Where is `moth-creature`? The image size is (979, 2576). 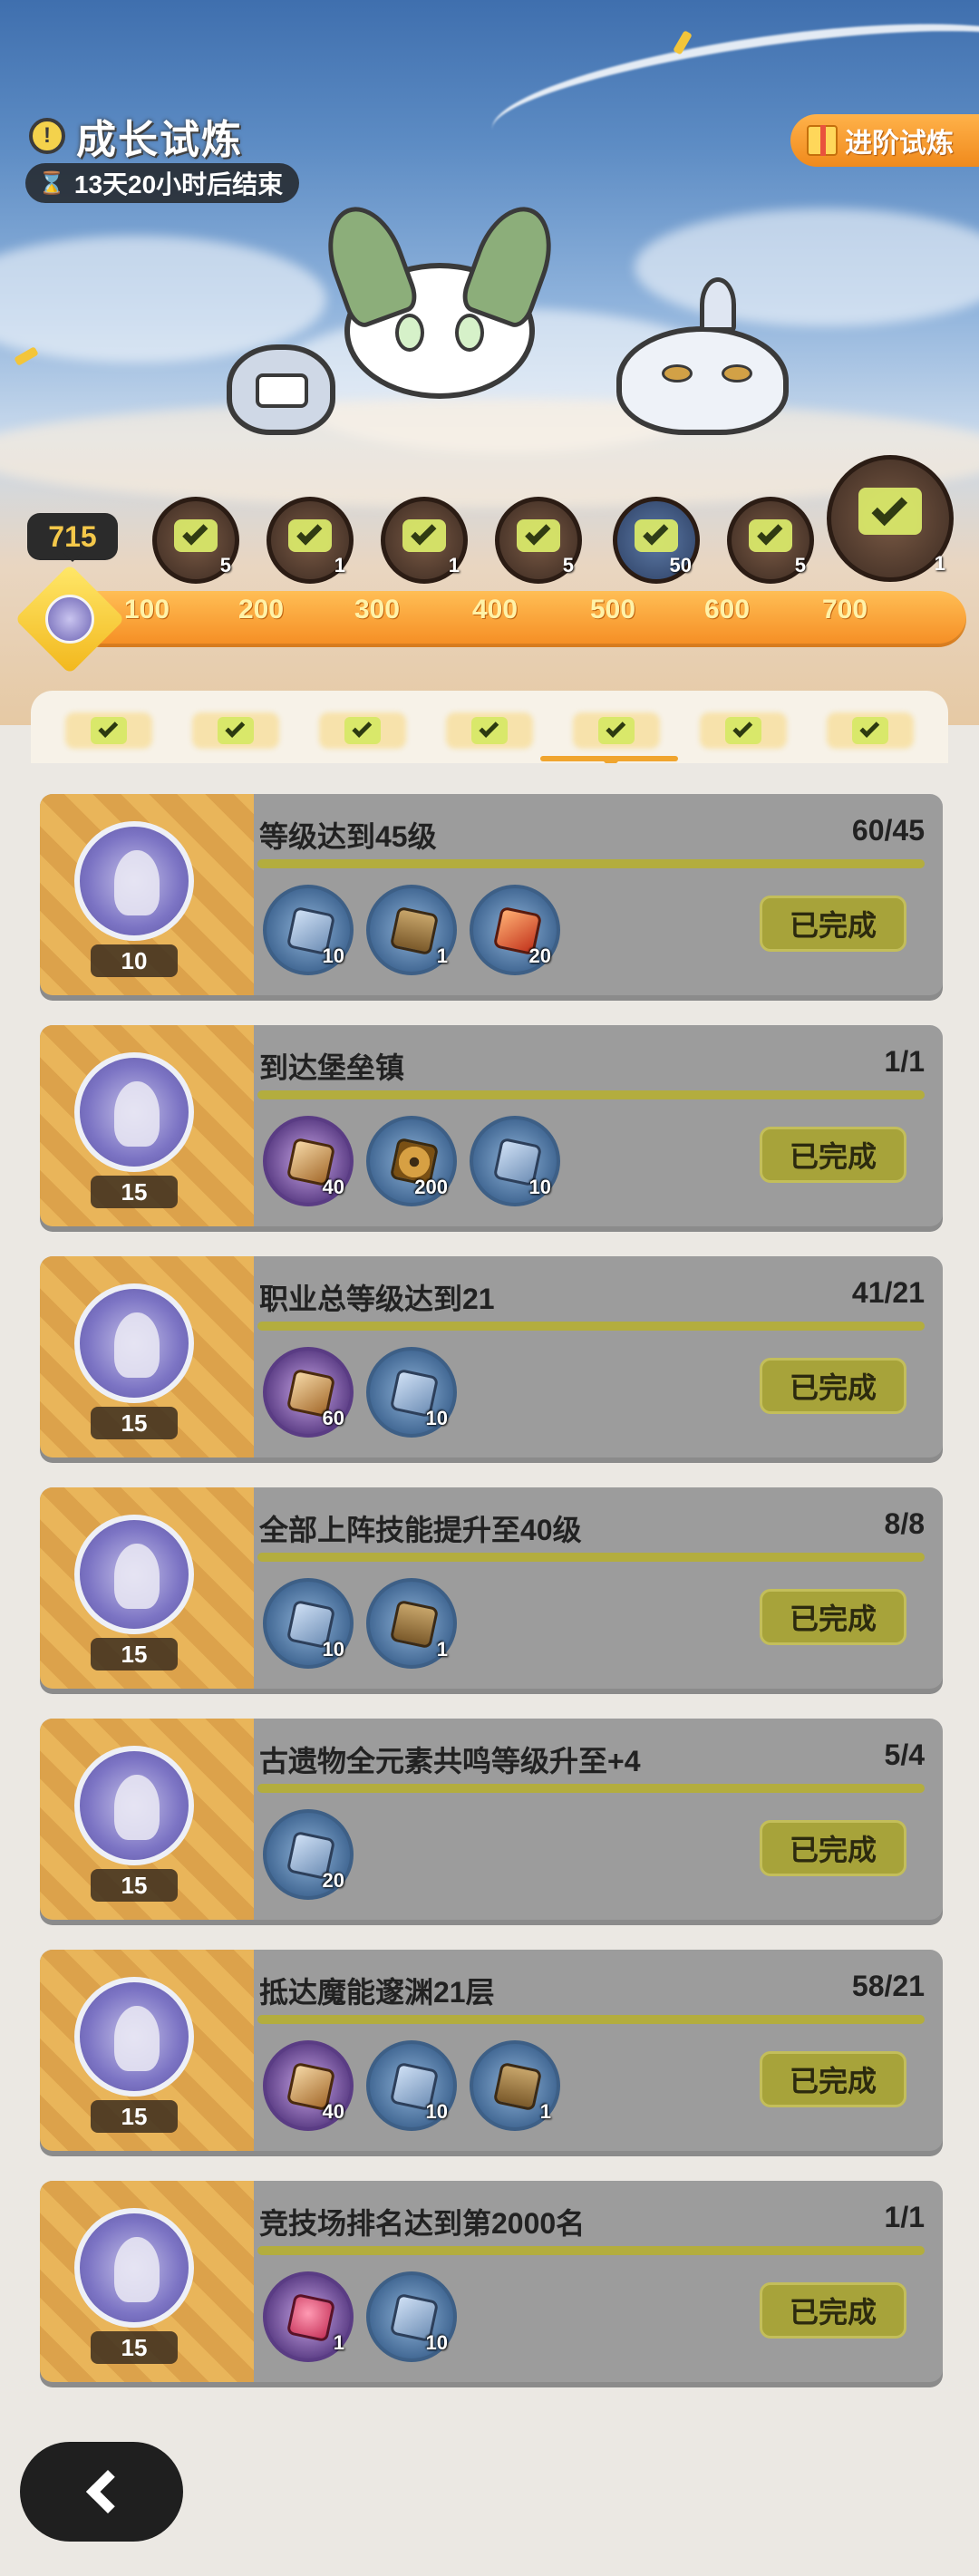
moth-creature is located at coordinates (440, 297).